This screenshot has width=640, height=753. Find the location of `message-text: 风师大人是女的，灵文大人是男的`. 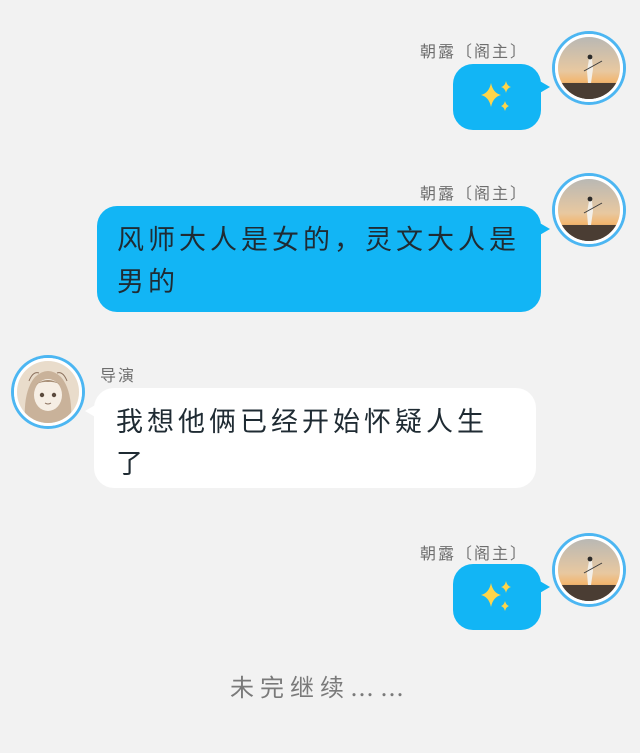

message-text: 风师大人是女的，灵文大人是男的 is located at coordinates (318, 261).